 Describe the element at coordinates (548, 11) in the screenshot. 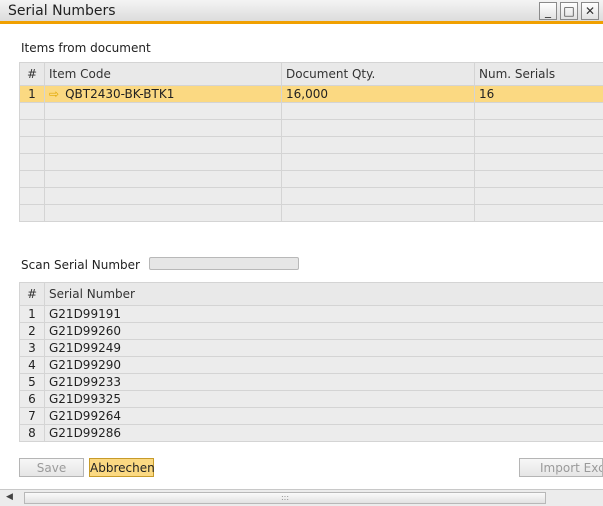

I see `minimize-button: _` at that location.